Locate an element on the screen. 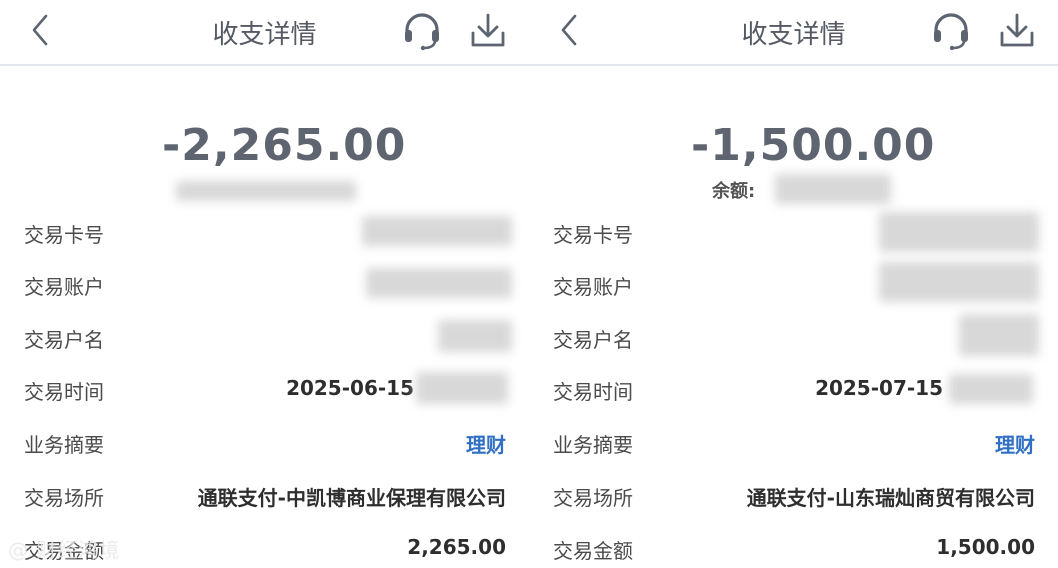  transaction-amount-value: 2,265.00 is located at coordinates (456, 547).